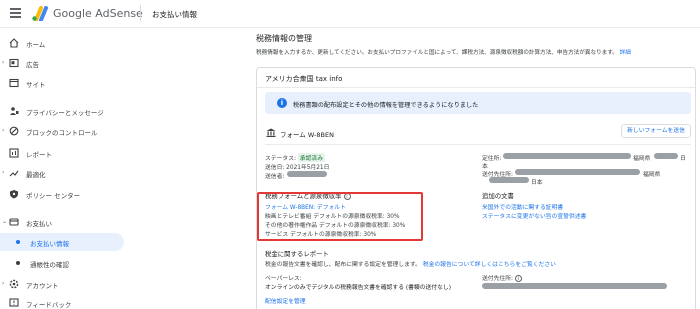 This screenshot has width=700, height=309. Describe the element at coordinates (285, 300) in the screenshot. I see `manage-delivery-settings-link: 配信設定を管理` at that location.